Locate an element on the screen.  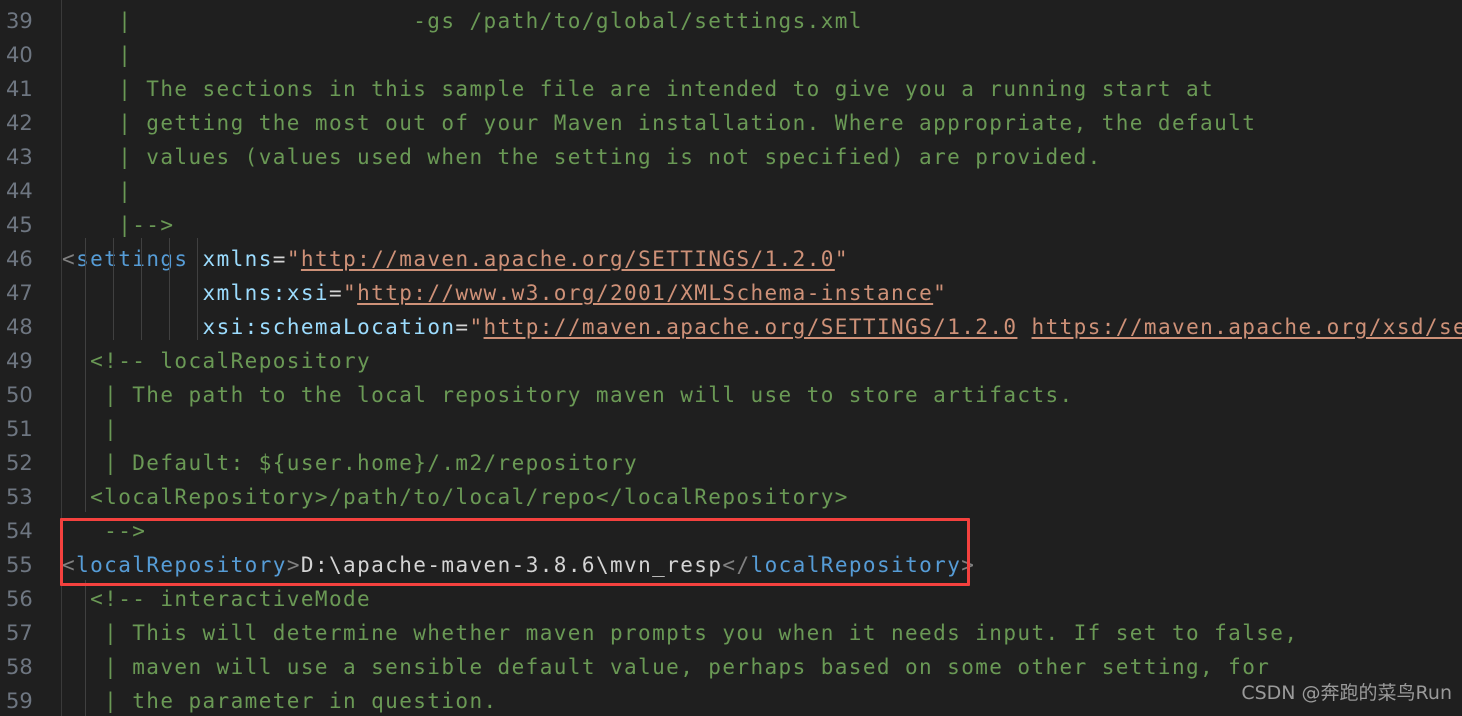
line-number: 44 is located at coordinates (19, 191).